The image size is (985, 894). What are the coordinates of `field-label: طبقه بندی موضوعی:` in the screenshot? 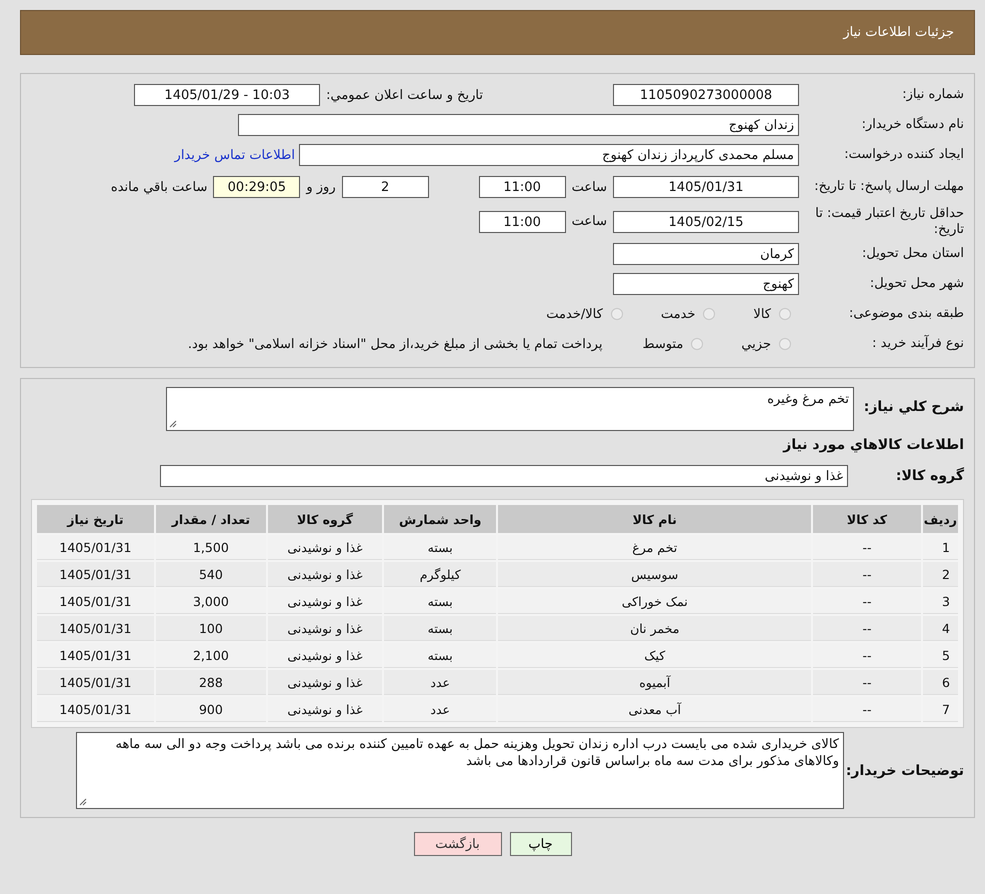 It's located at (906, 314).